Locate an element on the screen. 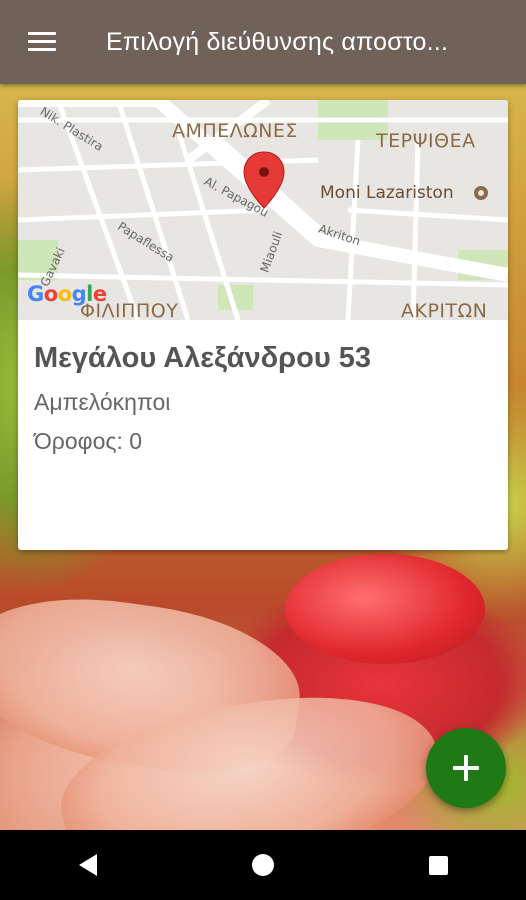  map-area-label: ΑΚΡΙΤΩΝ is located at coordinates (444, 310).